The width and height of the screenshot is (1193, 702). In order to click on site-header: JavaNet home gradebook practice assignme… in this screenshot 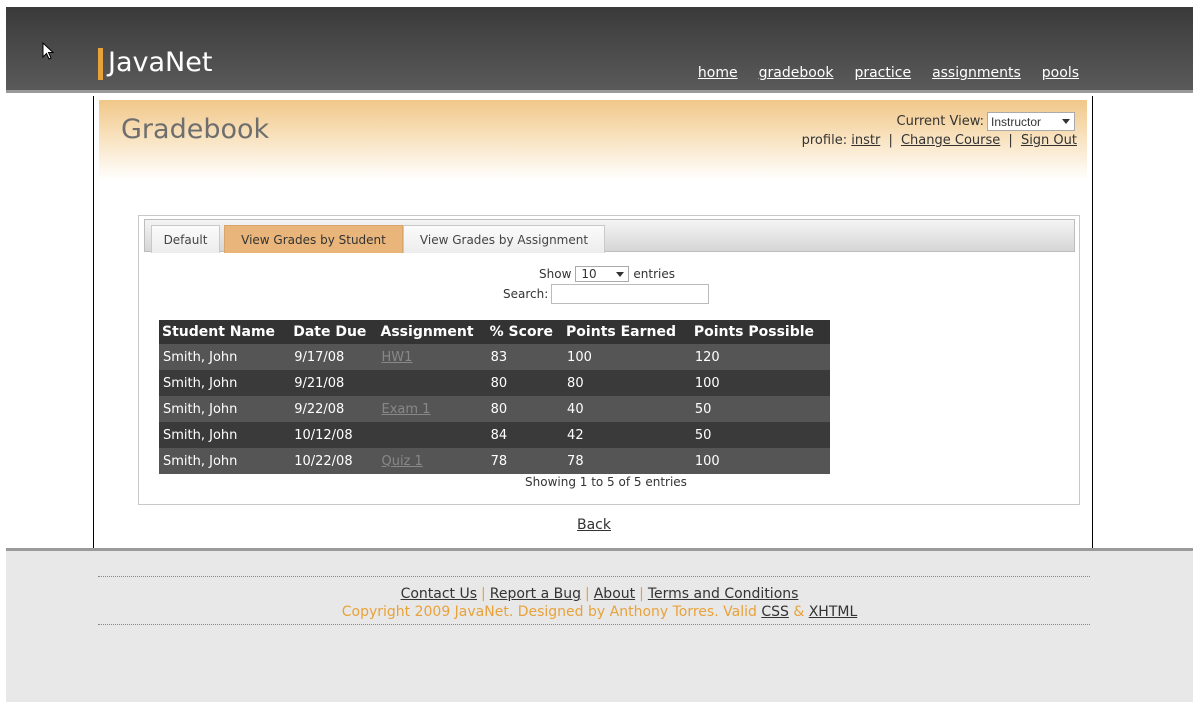, I will do `click(599, 50)`.